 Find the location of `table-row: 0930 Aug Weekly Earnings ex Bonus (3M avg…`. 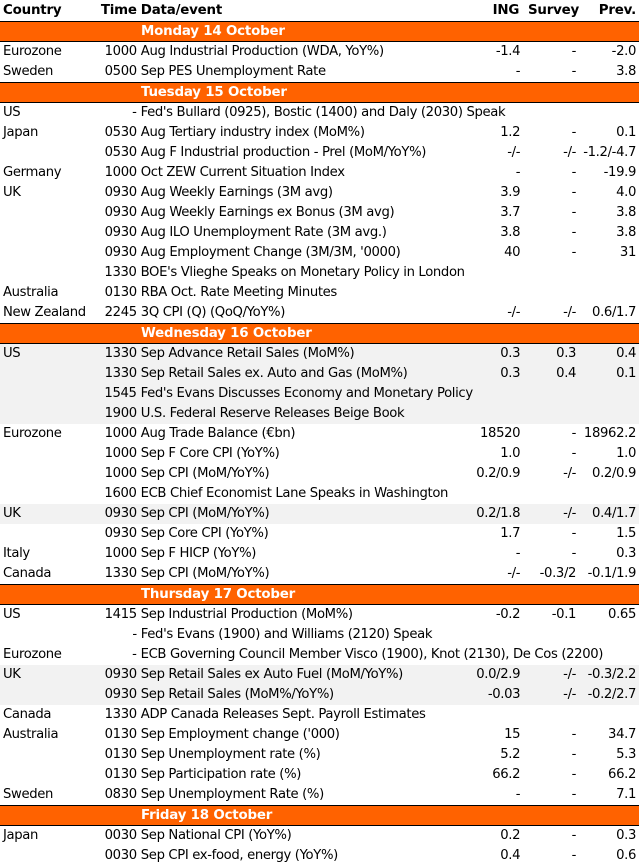

table-row: 0930 Aug Weekly Earnings ex Bonus (3M avg… is located at coordinates (319, 213).